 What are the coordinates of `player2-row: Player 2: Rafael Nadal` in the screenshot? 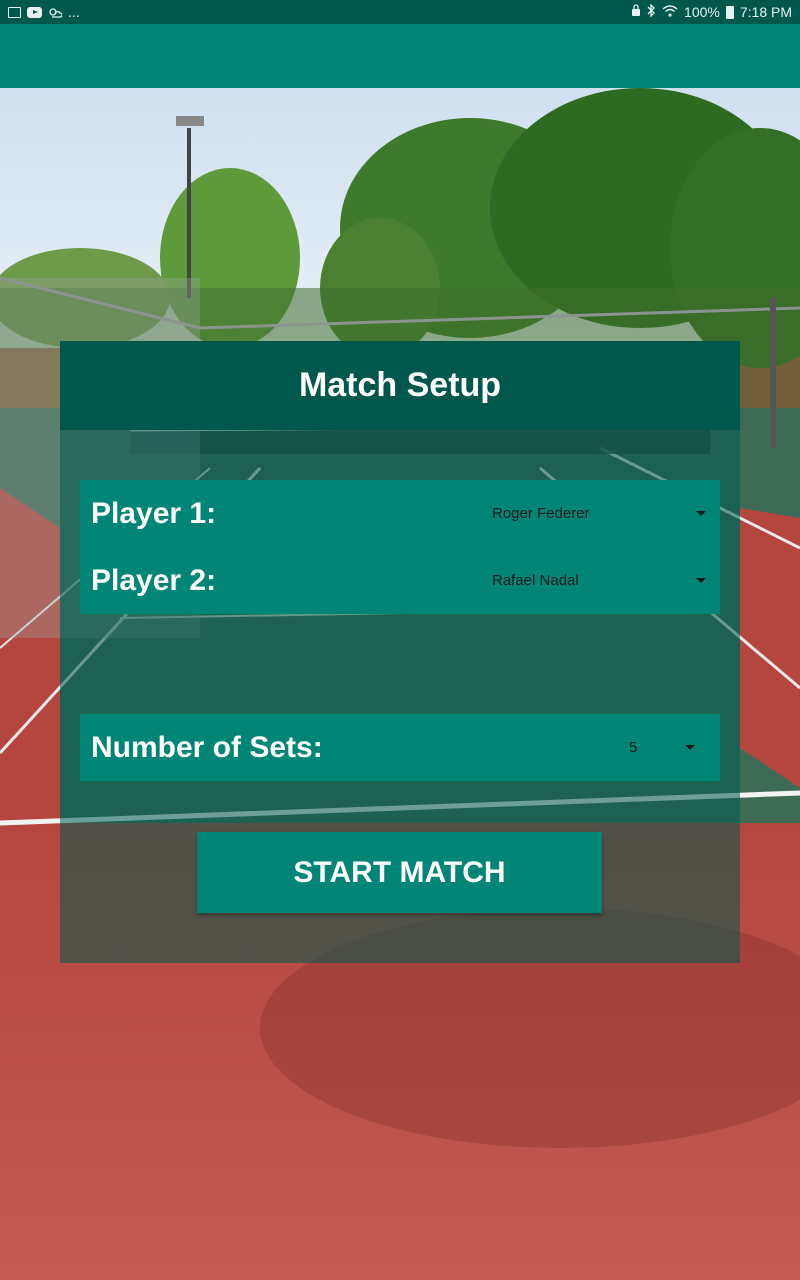 It's located at (400, 580).